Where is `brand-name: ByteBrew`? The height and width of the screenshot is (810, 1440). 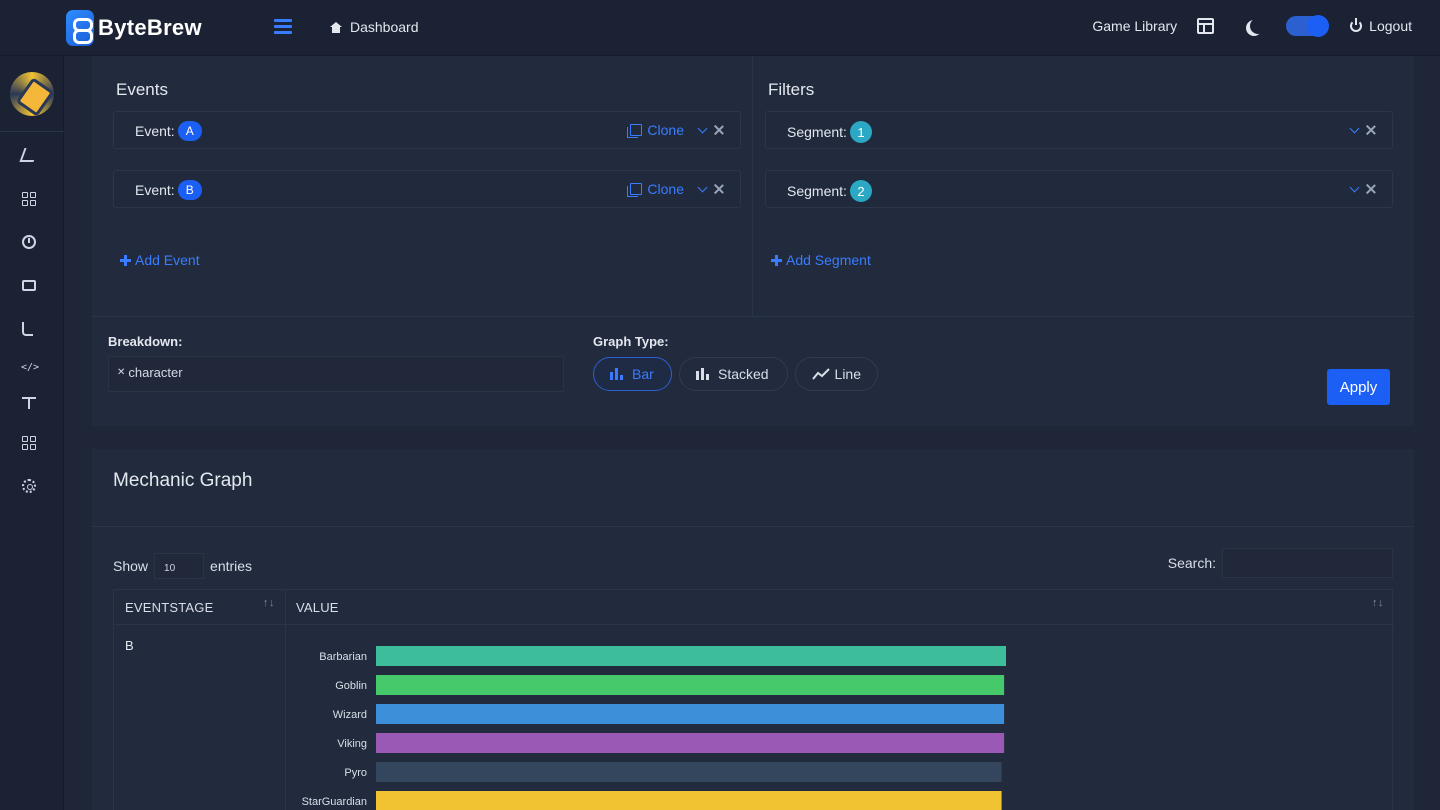
brand-name: ByteBrew is located at coordinates (150, 27).